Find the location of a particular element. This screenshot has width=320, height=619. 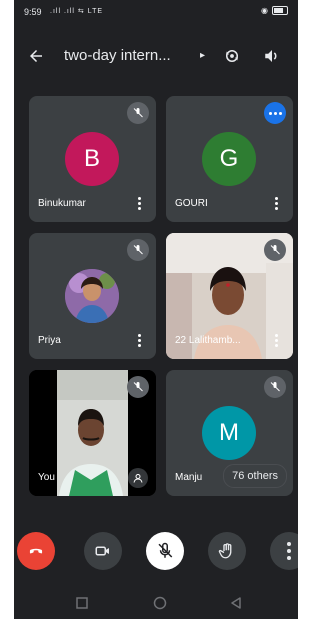

avatar: M is located at coordinates (229, 433).